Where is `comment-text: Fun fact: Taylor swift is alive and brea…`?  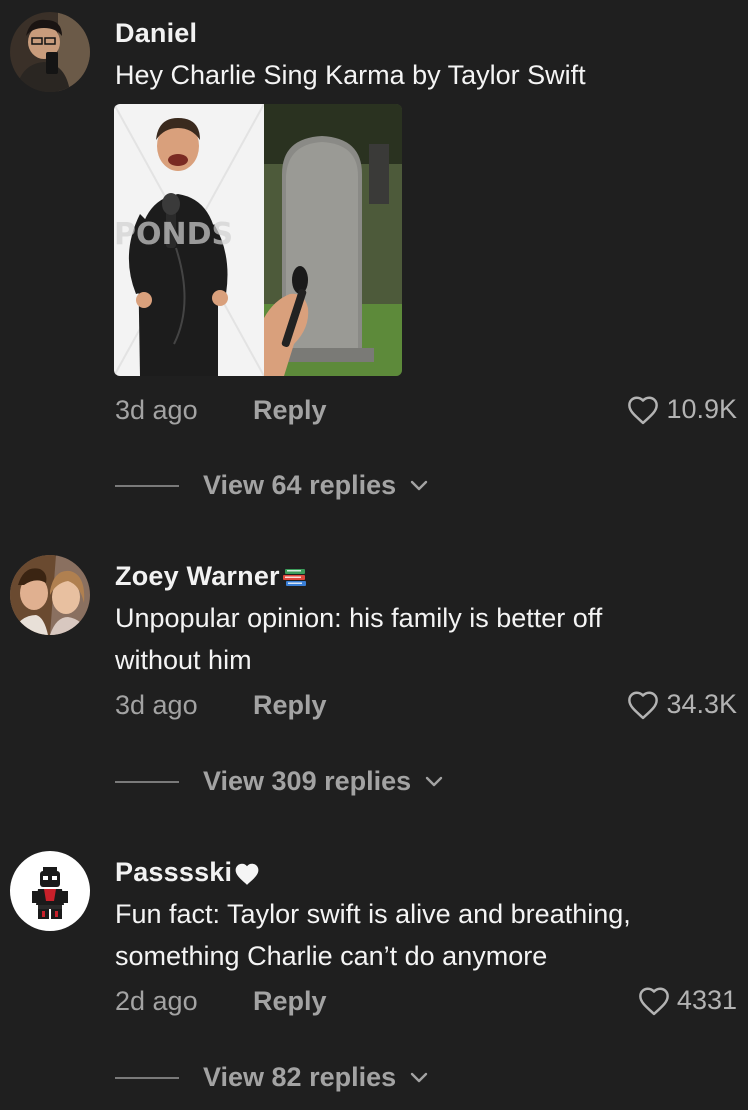 comment-text: Fun fact: Taylor swift is alive and brea… is located at coordinates (373, 935).